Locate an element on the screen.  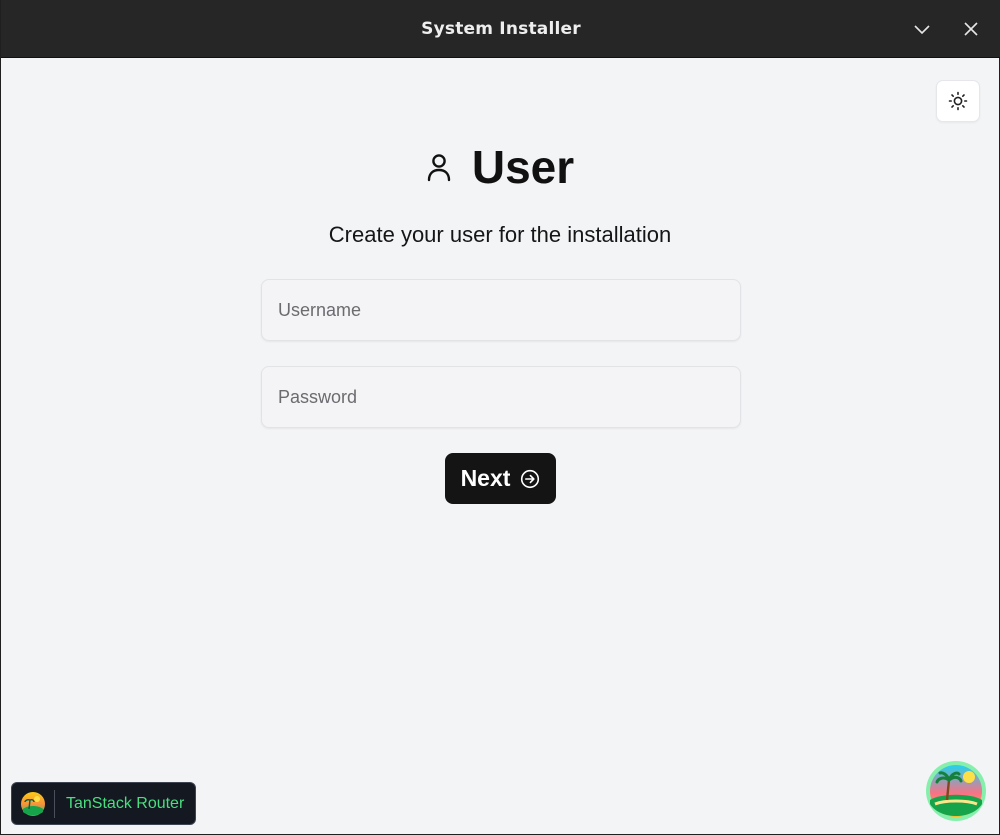
next-button: Next is located at coordinates (500, 478).